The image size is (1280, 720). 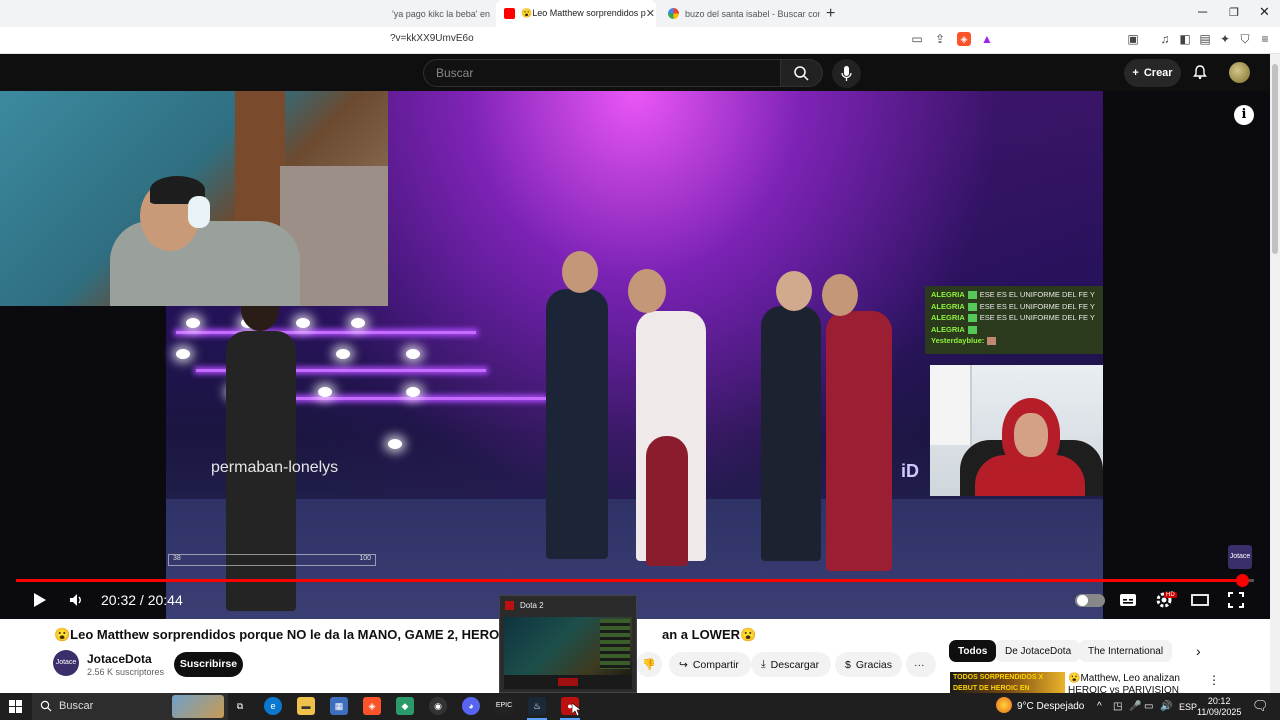 I want to click on share-button: ↪ Compartir, so click(x=710, y=664).